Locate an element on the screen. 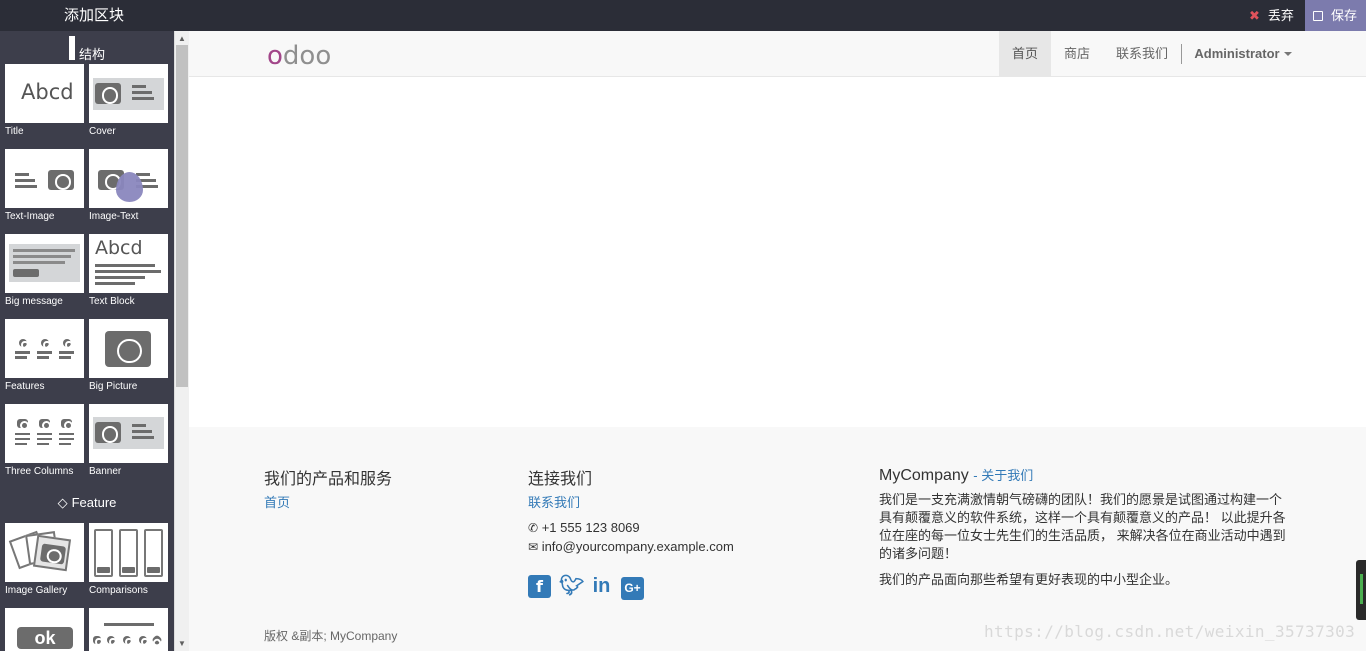  snippet-text-image: Text-Image is located at coordinates (44, 185).